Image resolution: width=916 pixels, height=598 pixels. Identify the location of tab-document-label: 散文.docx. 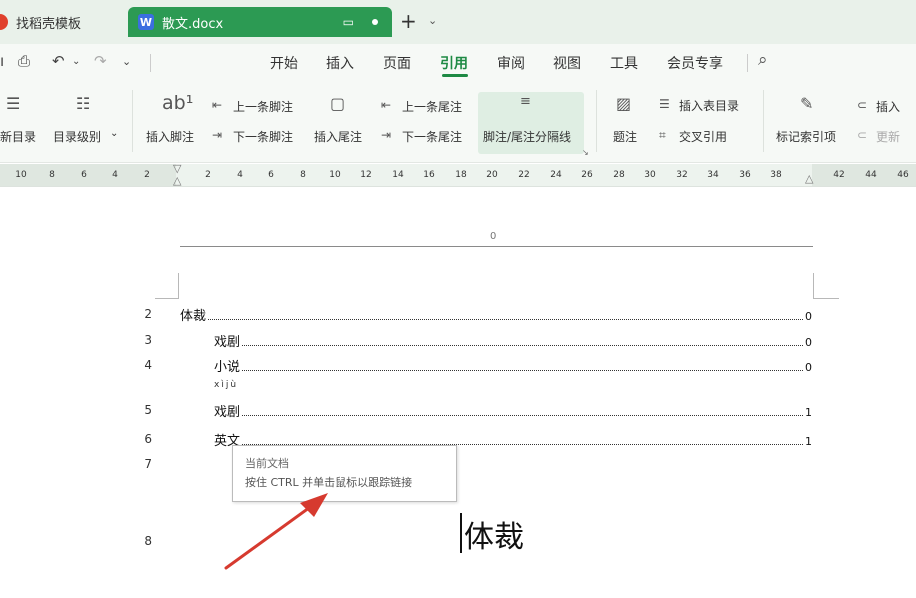
(193, 24).